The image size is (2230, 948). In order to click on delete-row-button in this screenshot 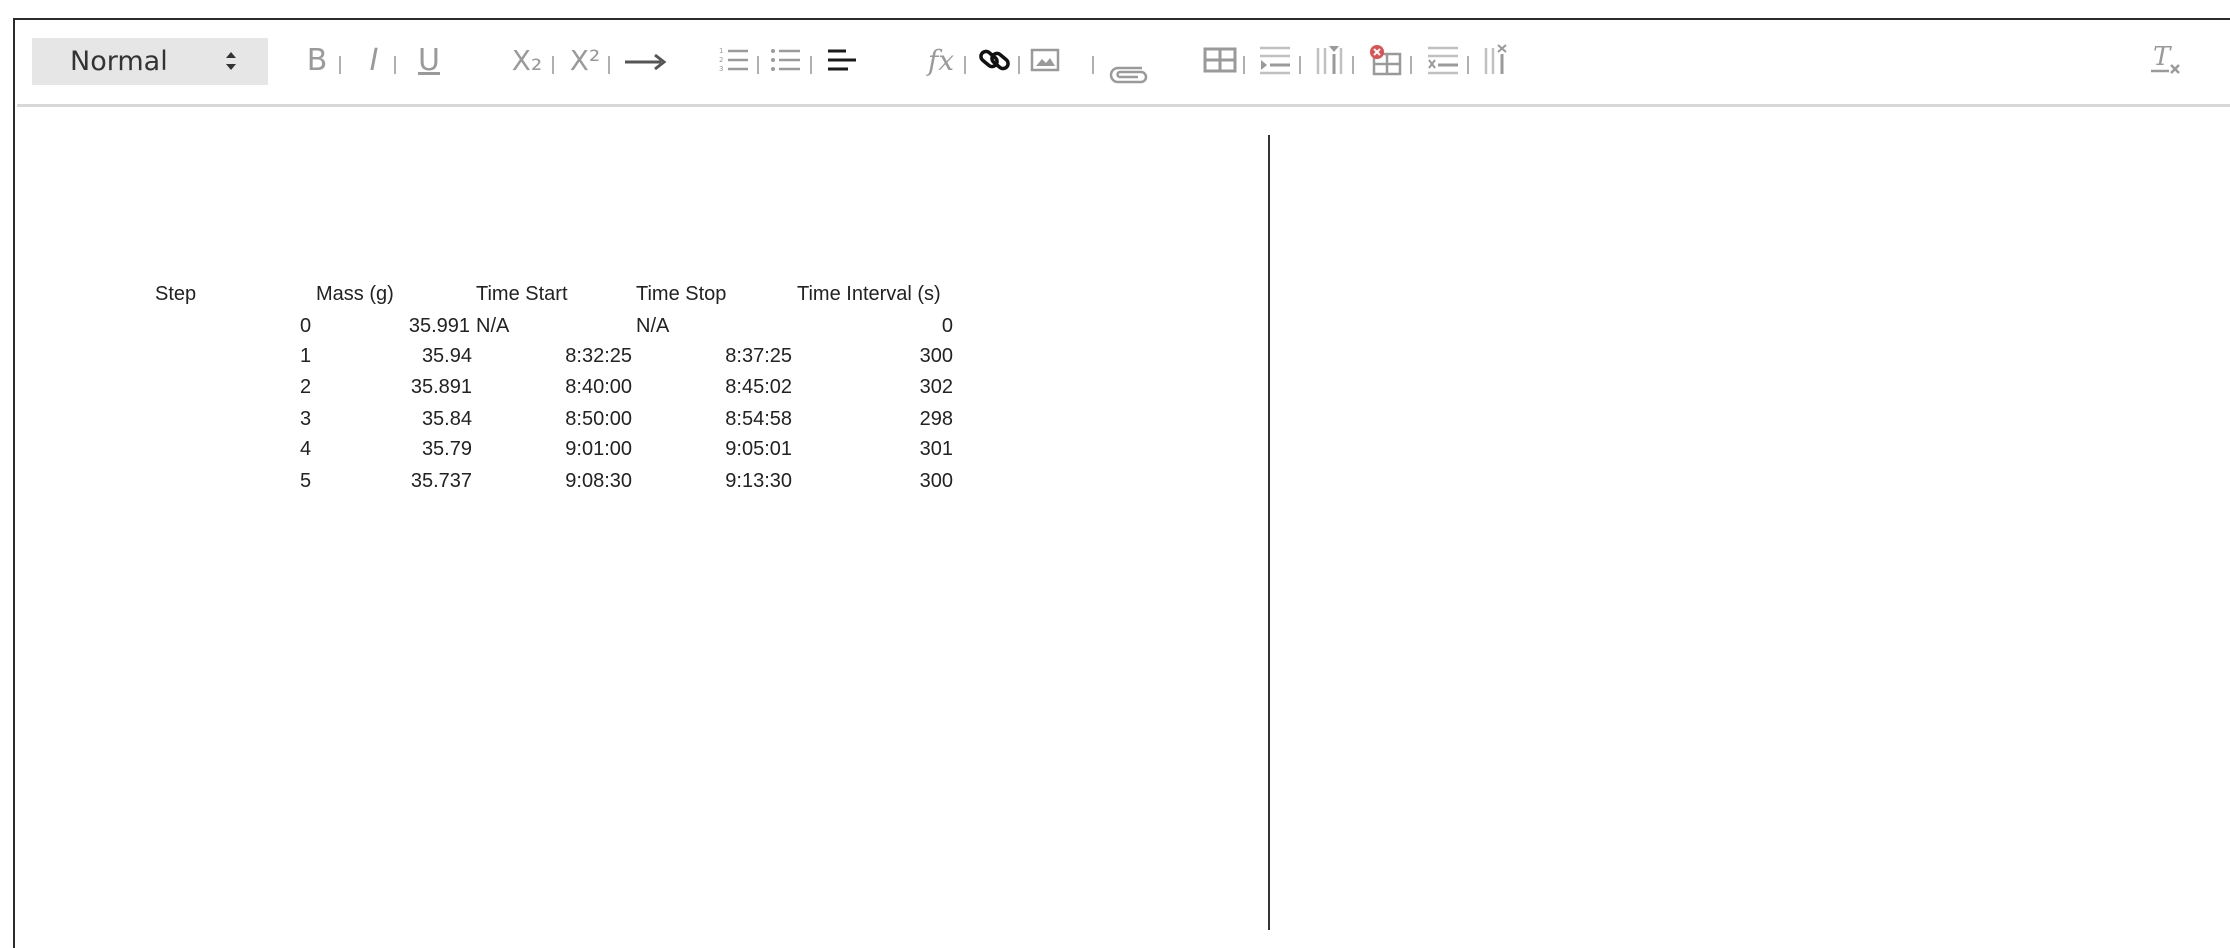, I will do `click(1443, 60)`.